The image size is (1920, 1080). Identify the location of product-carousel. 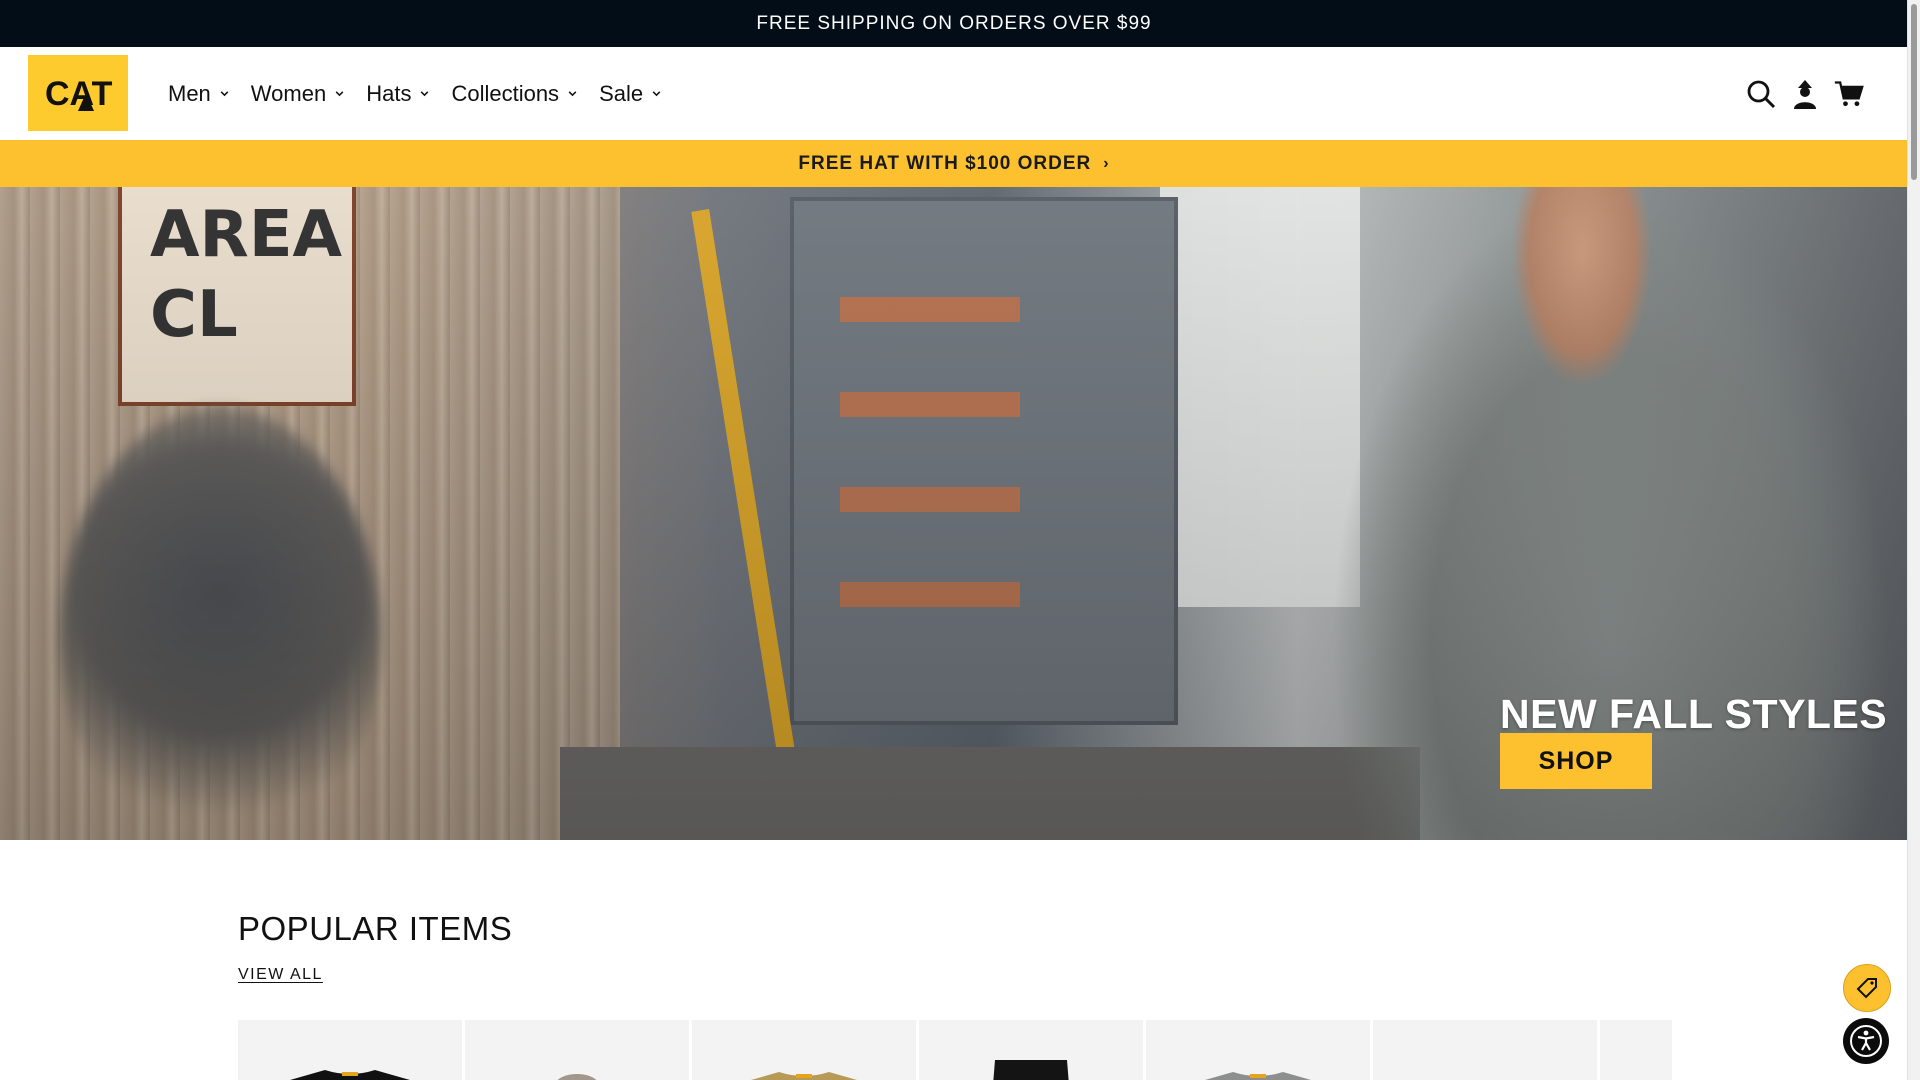
(955, 1050).